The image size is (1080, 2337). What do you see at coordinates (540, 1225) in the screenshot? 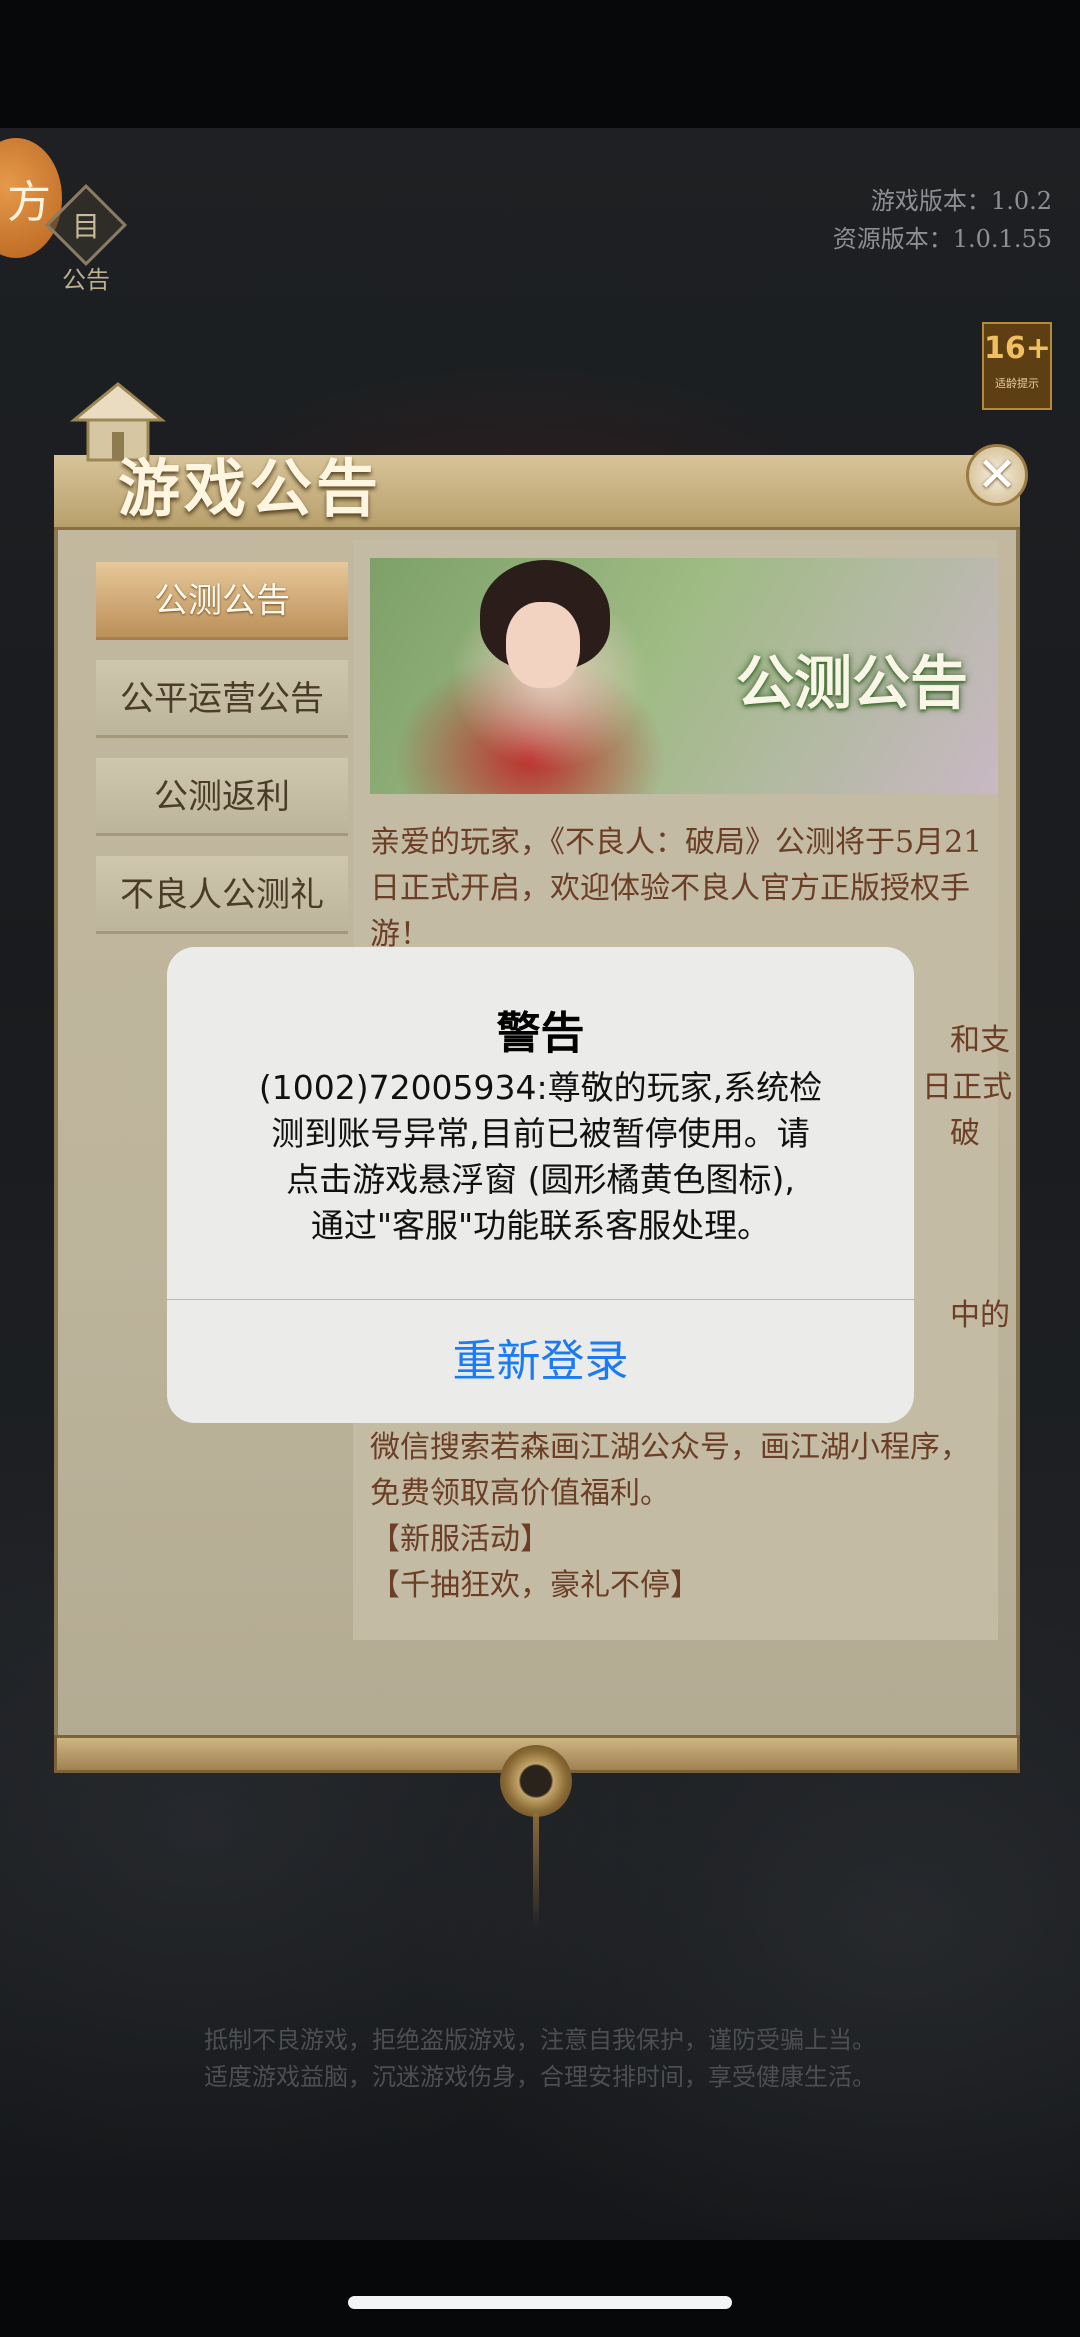
I see `alert-message-line: 通过"客服"功能联系客服处理。` at bounding box center [540, 1225].